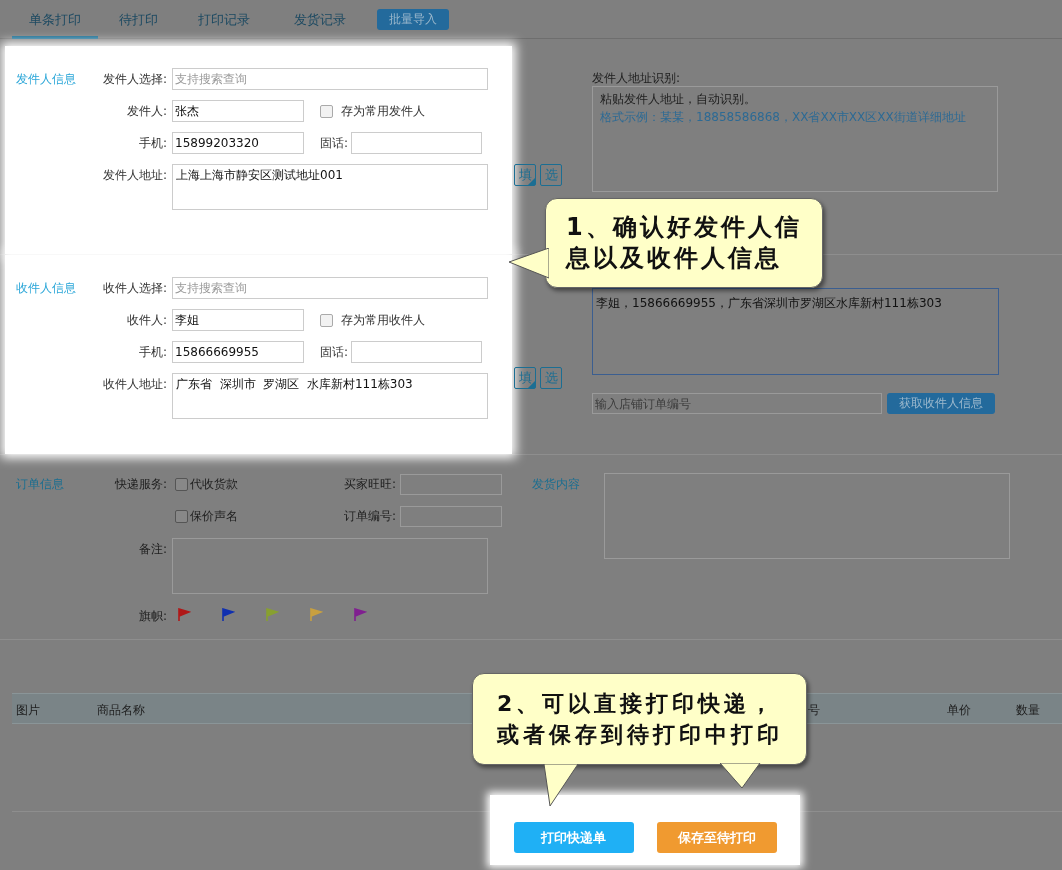  What do you see at coordinates (134, 288) in the screenshot?
I see `field-label: 收件人选择:` at bounding box center [134, 288].